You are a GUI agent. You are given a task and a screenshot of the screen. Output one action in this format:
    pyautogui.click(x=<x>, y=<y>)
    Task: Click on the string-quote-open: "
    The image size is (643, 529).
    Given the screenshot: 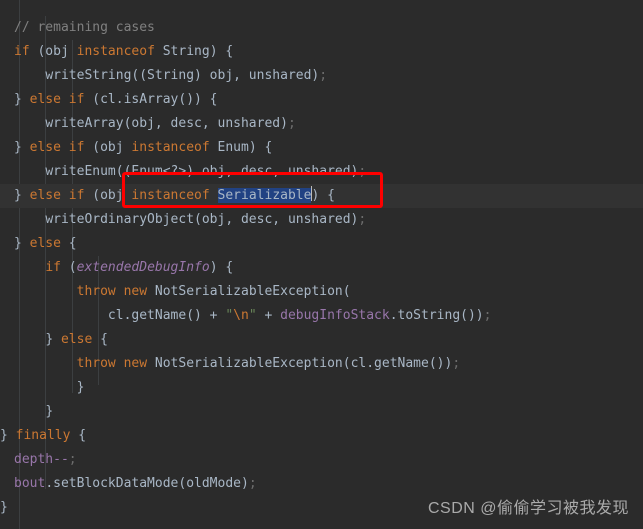 What is the action you would take?
    pyautogui.click(x=229, y=315)
    